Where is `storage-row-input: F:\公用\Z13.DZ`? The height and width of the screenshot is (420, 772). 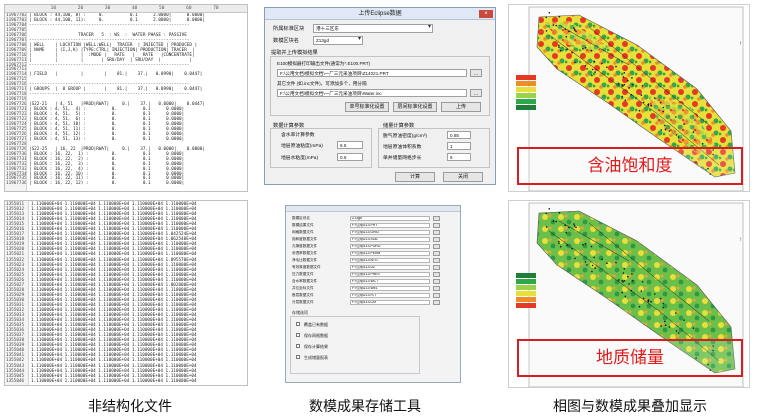
storage-row-input: F:\公用\Z13.DZ is located at coordinates (390, 267).